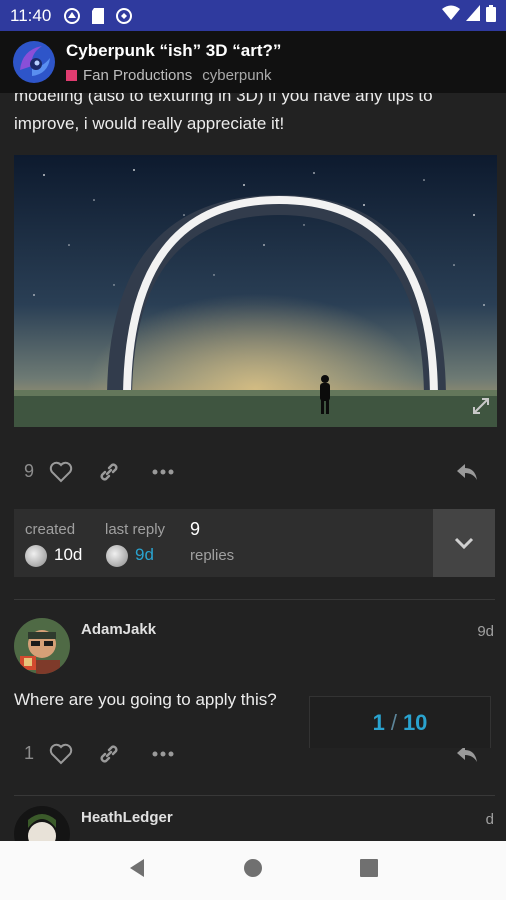 This screenshot has height=900, width=506. I want to click on data-saver-icon, so click(124, 16).